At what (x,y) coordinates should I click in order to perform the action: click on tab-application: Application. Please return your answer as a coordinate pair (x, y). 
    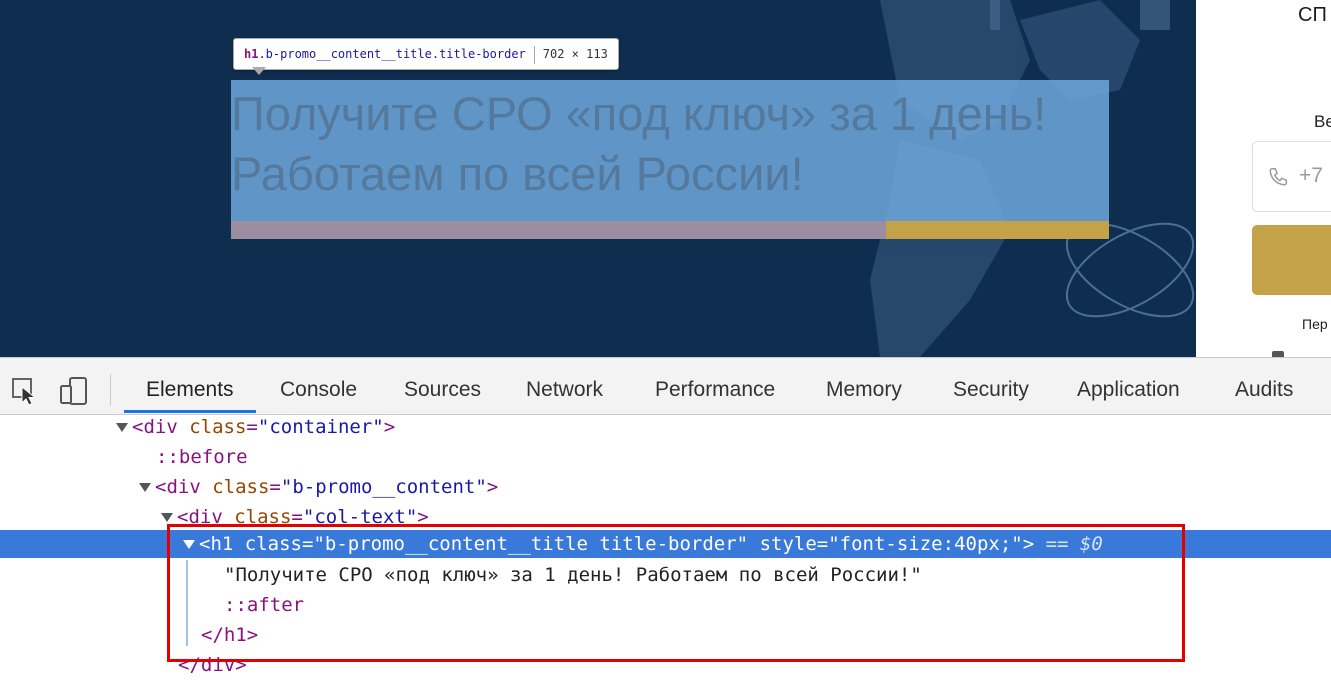
    Looking at the image, I should click on (1128, 390).